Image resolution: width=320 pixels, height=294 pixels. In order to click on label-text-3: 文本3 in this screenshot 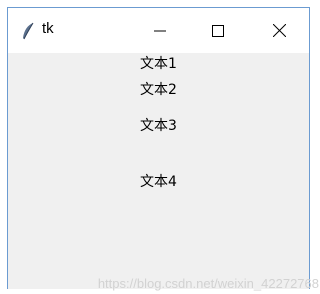, I will do `click(158, 126)`.